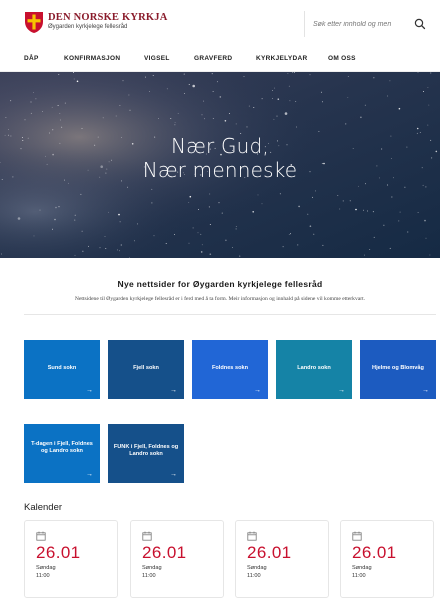  I want to click on nav-item-om-oss: OM OSS, so click(342, 58).